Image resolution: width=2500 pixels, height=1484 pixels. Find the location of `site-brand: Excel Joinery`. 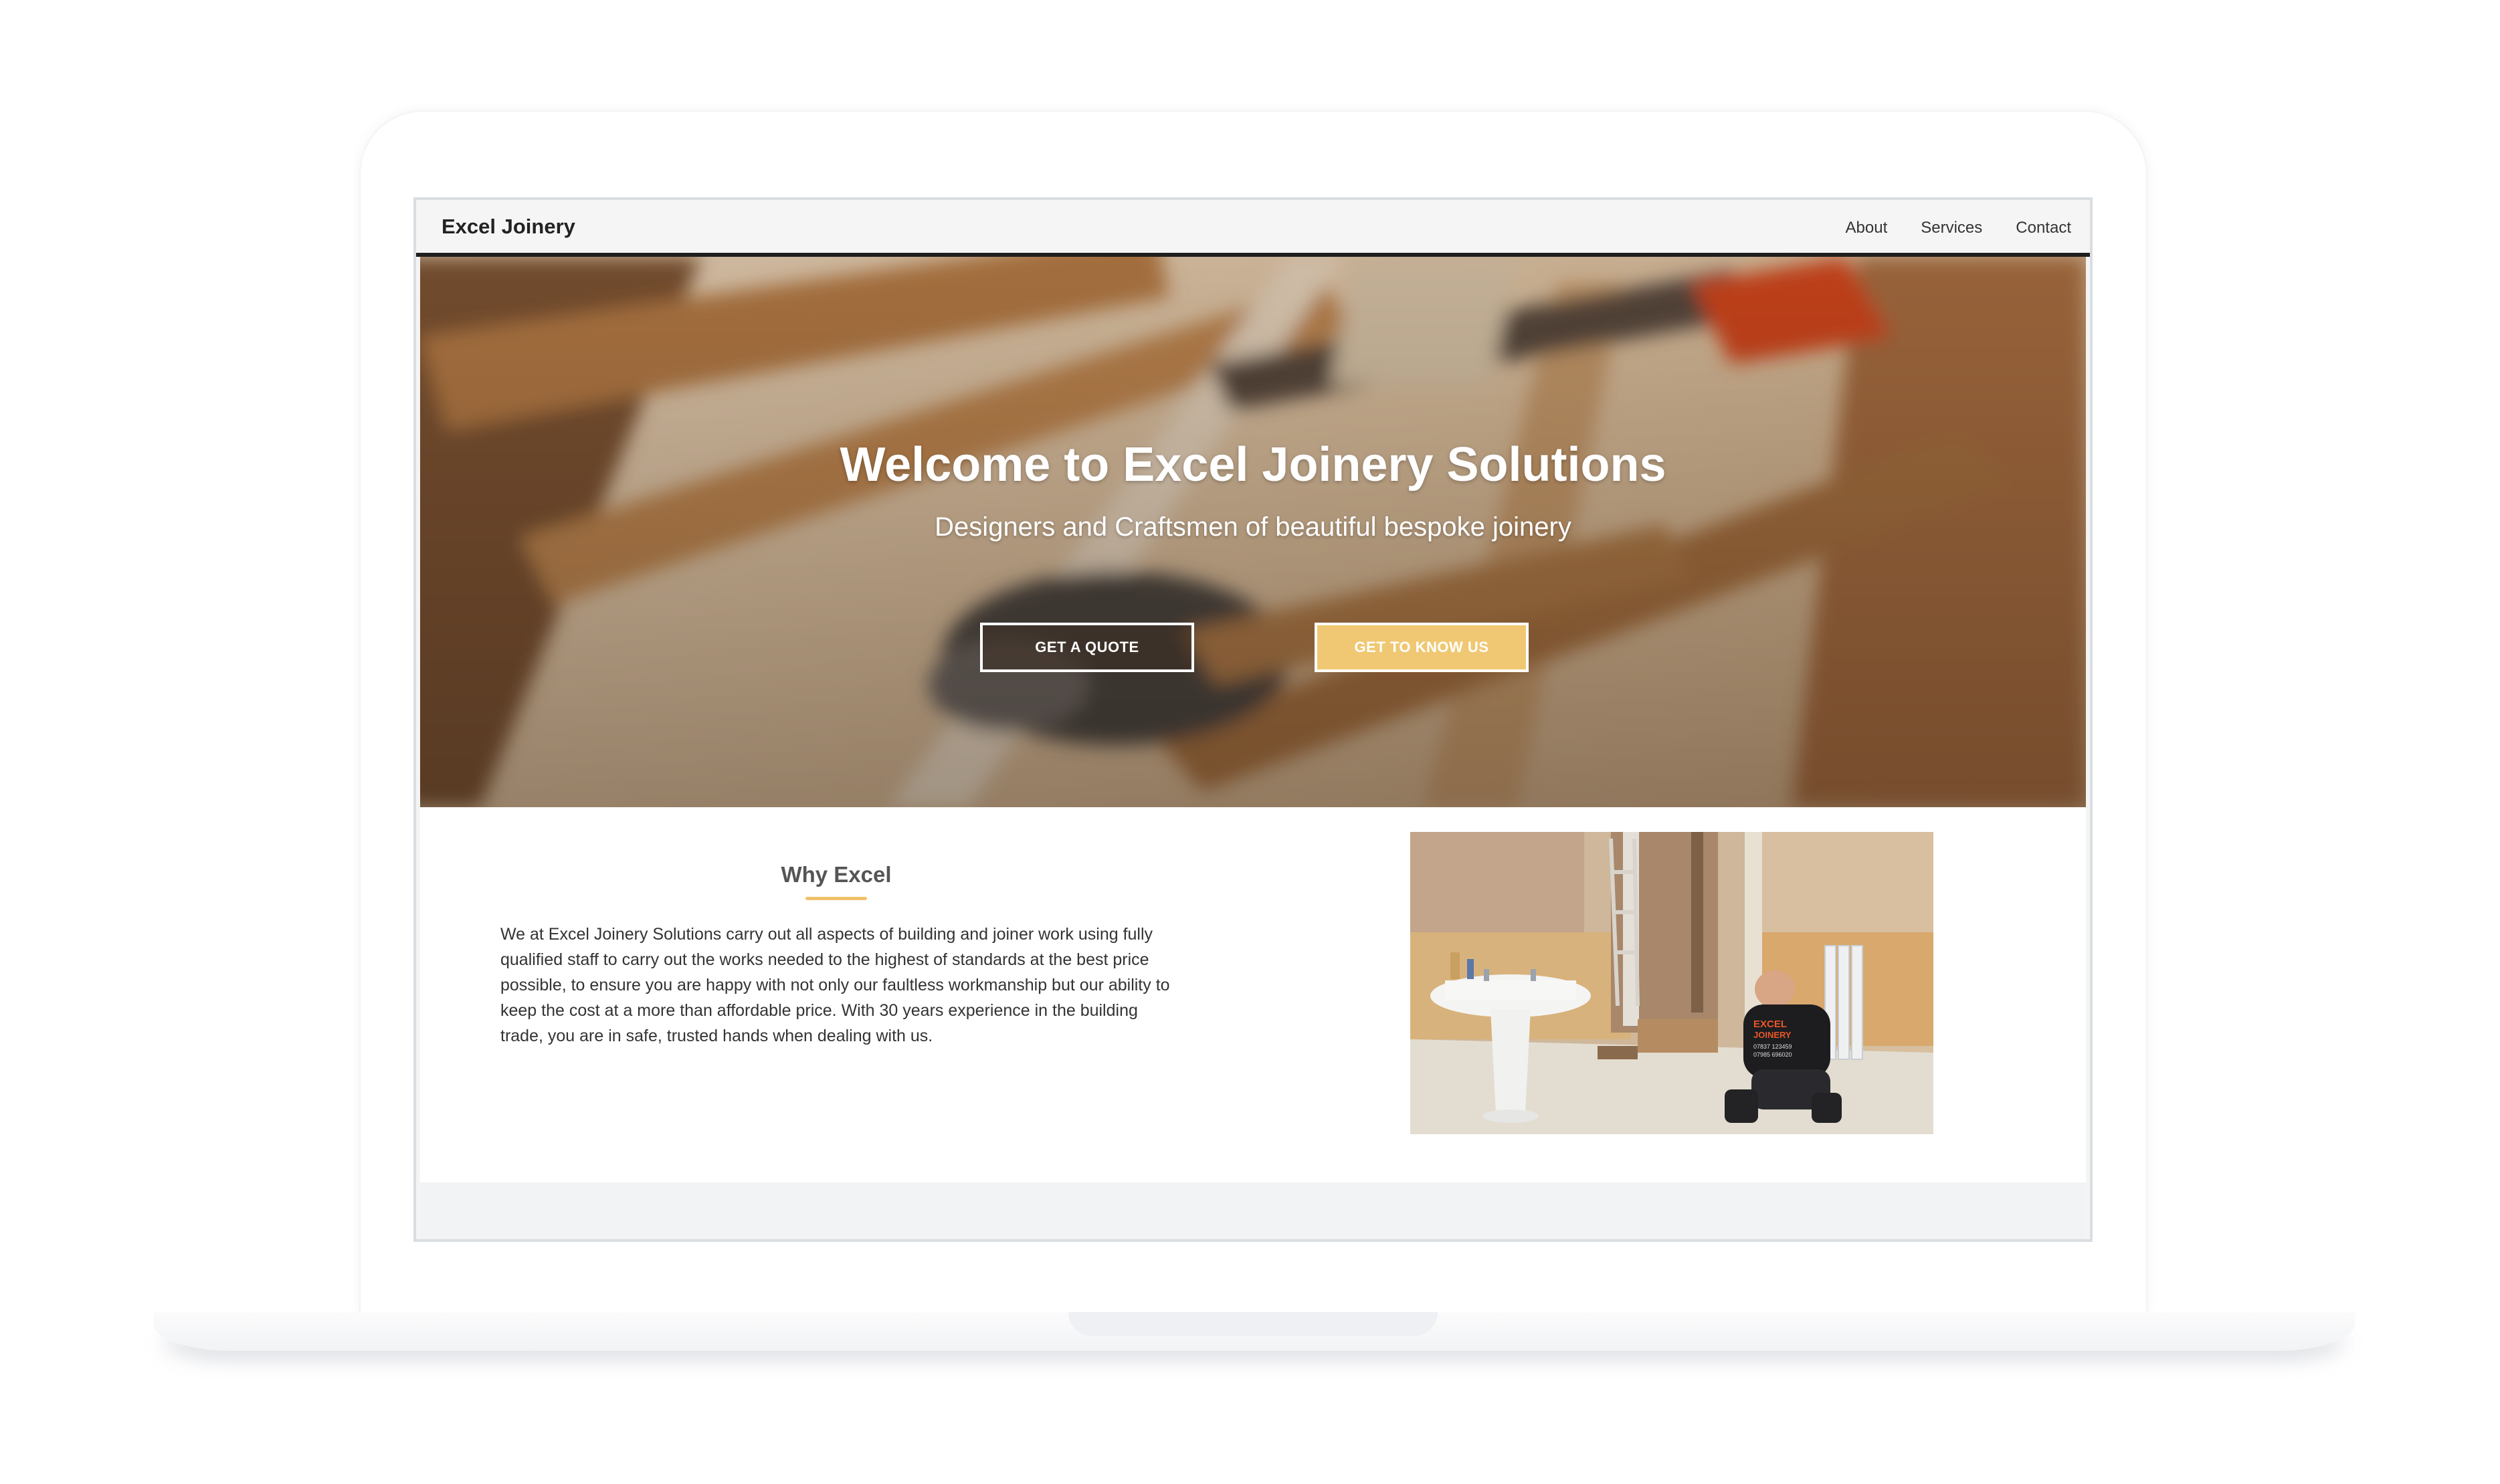

site-brand: Excel Joinery is located at coordinates (508, 227).